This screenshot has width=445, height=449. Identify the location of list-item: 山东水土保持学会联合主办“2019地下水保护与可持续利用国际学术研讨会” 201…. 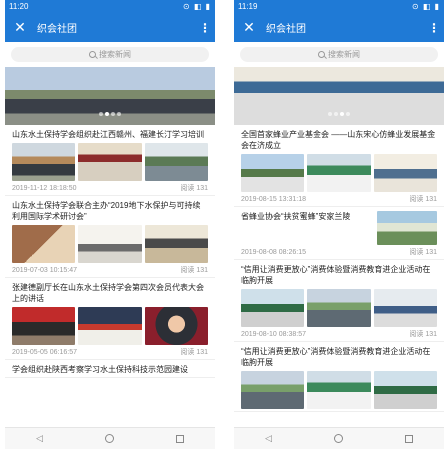
(110, 237).